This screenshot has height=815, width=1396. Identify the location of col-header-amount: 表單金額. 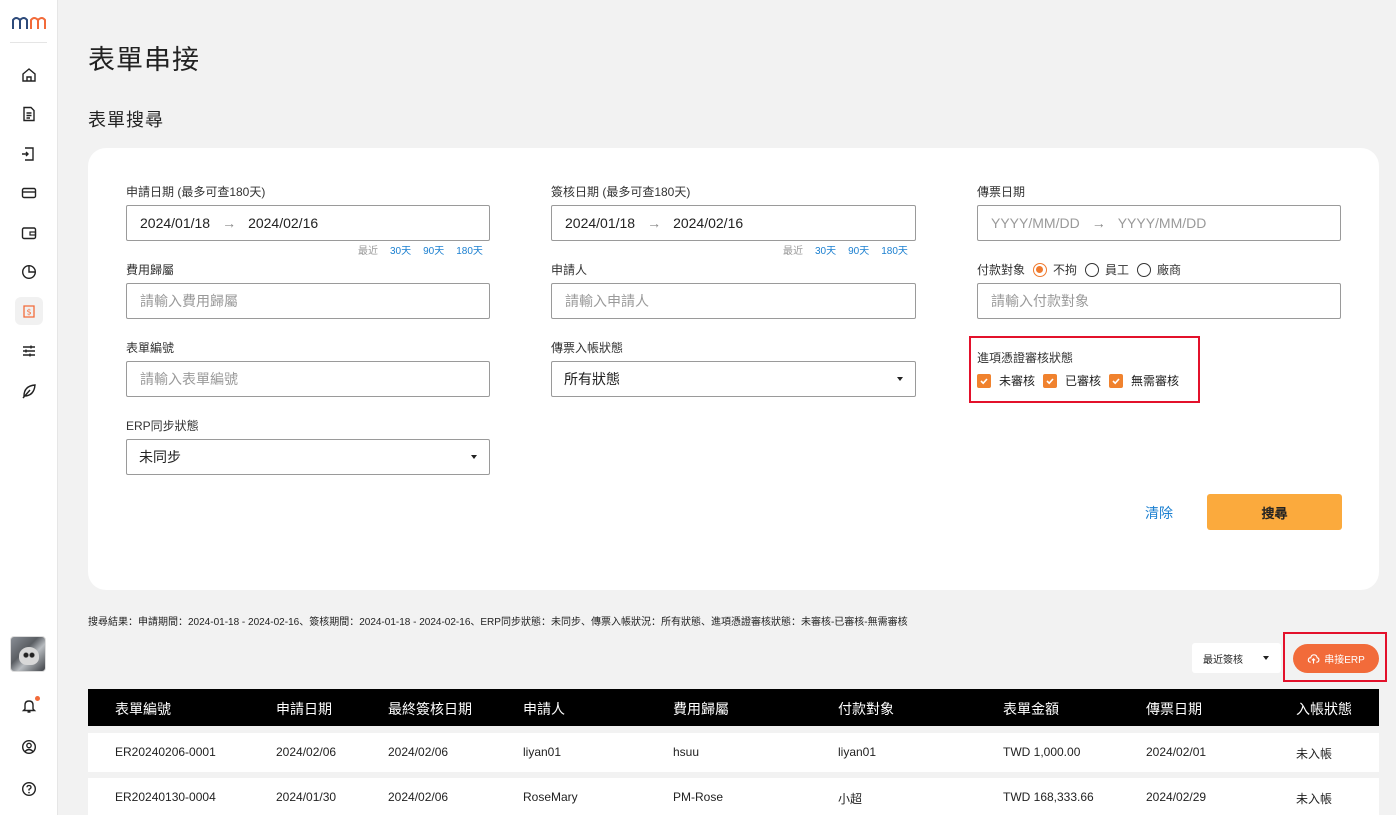
(1031, 709).